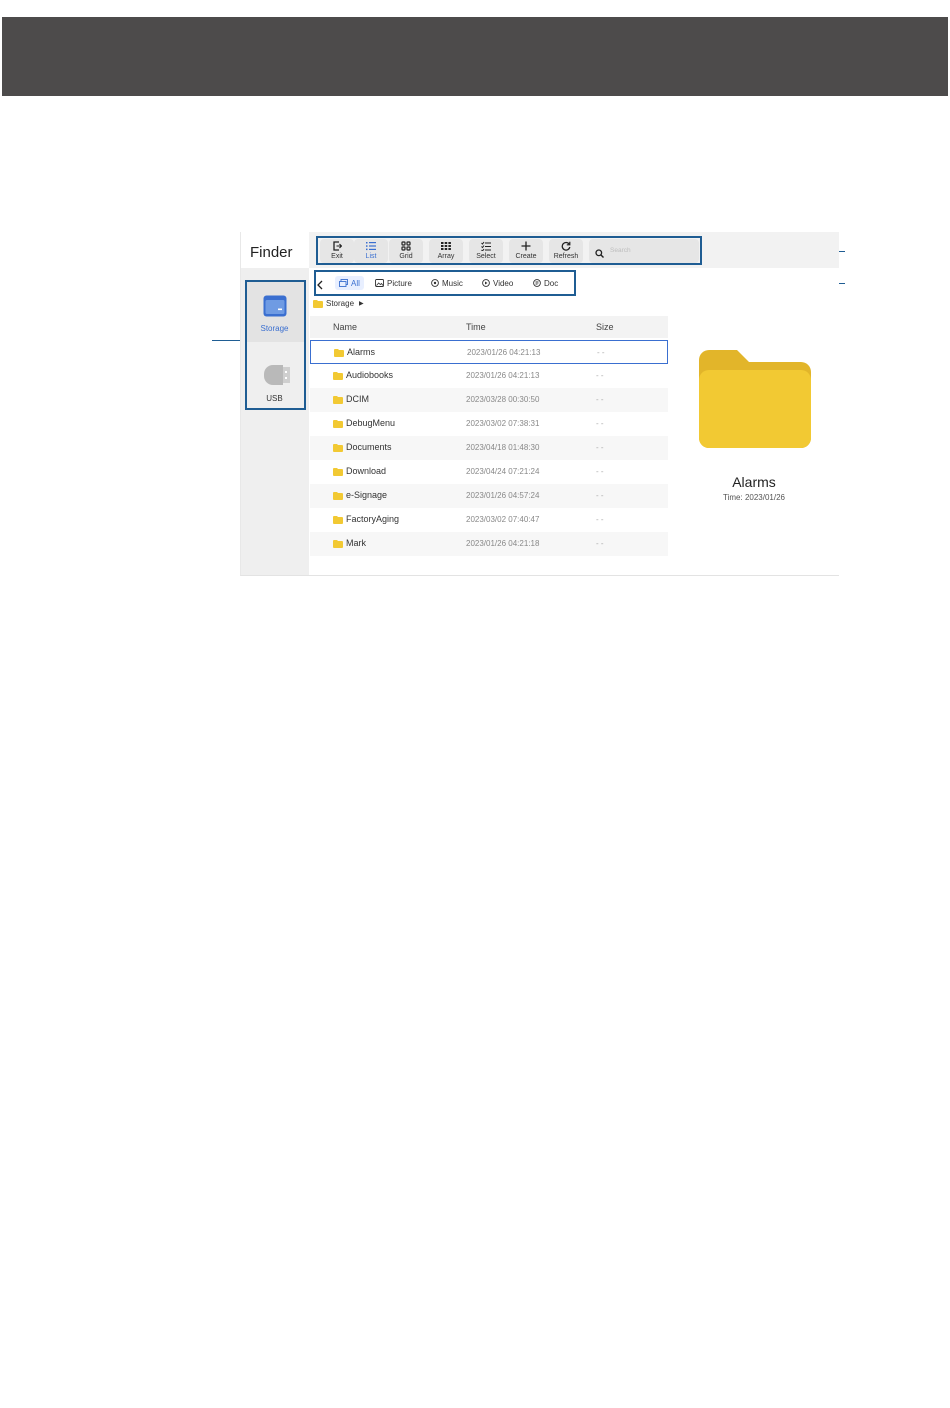 The image size is (950, 1408). Describe the element at coordinates (503, 495) in the screenshot. I see `row-time: 2023/01/26 04:57:24` at that location.